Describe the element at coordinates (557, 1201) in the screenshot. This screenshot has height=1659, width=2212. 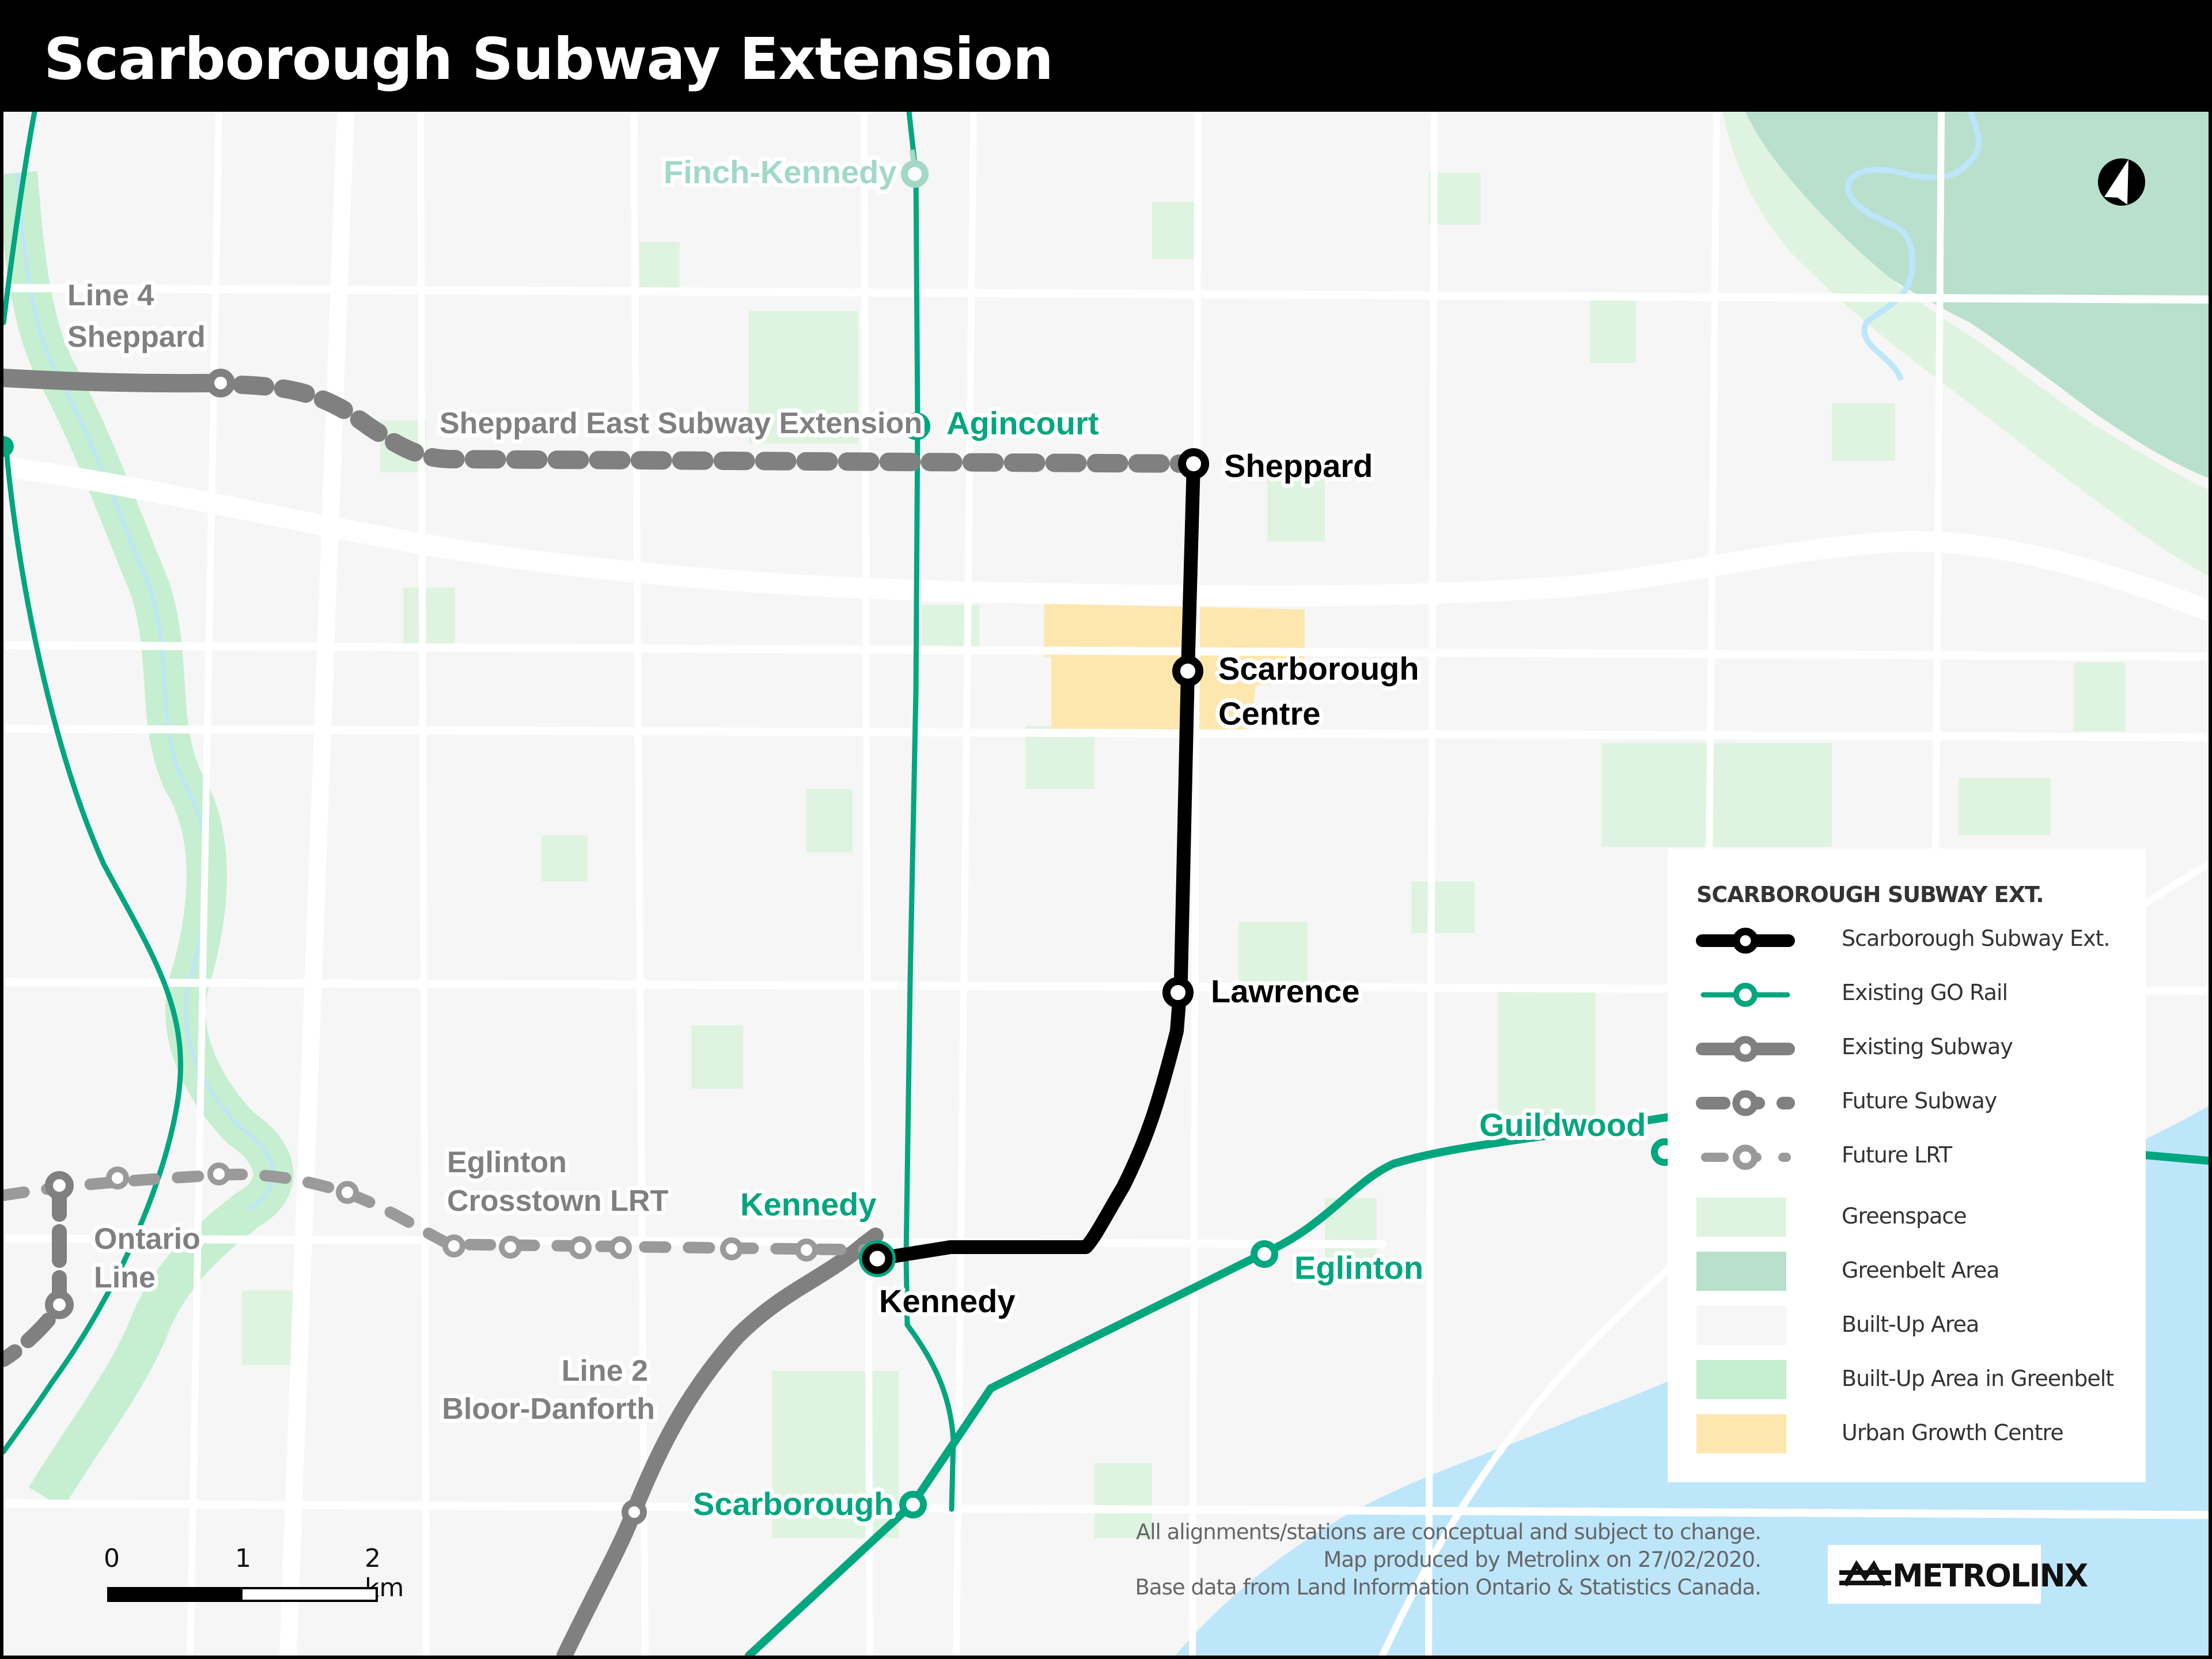
I see `label-eglinton-lrt-2: Crosstown LRT` at that location.